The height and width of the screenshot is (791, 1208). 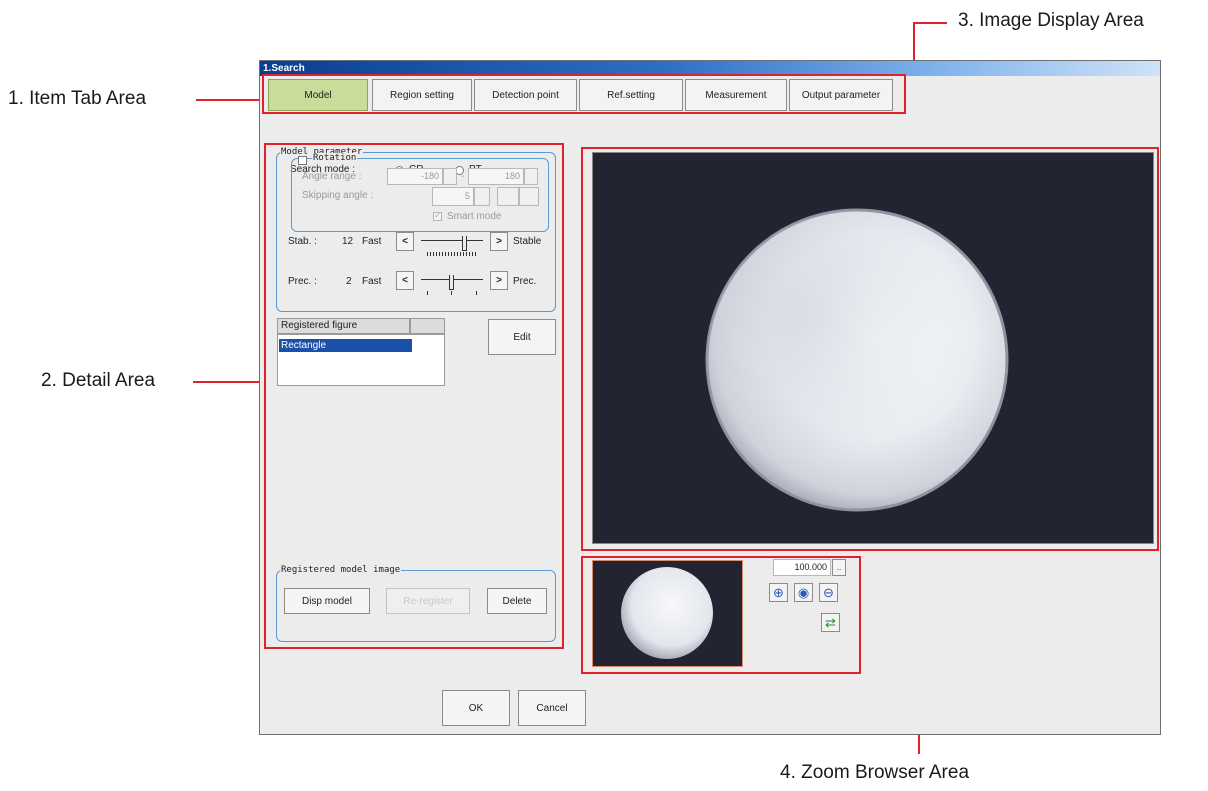 I want to click on prec-value: 2, so click(x=349, y=281).